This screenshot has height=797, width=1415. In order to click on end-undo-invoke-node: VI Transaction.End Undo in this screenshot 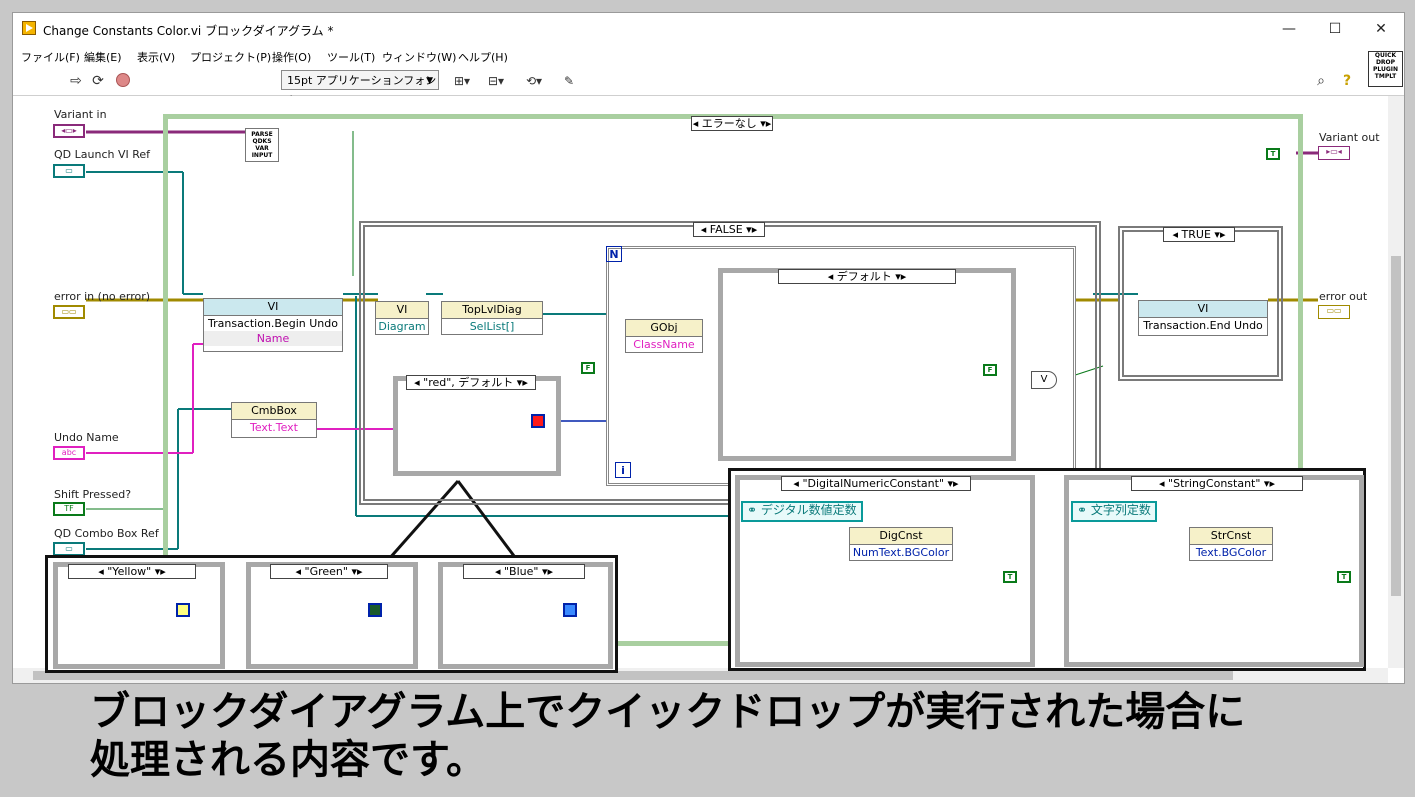, I will do `click(1203, 318)`.